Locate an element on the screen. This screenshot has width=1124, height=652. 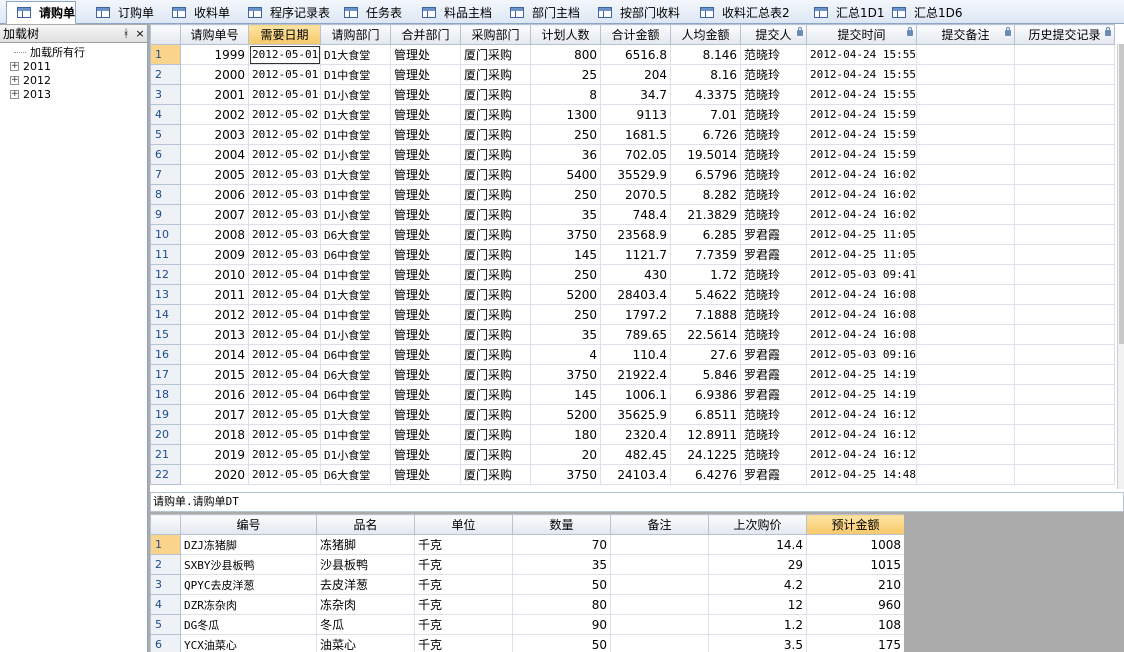
table-cell: 罗君霞 is located at coordinates (773, 254).